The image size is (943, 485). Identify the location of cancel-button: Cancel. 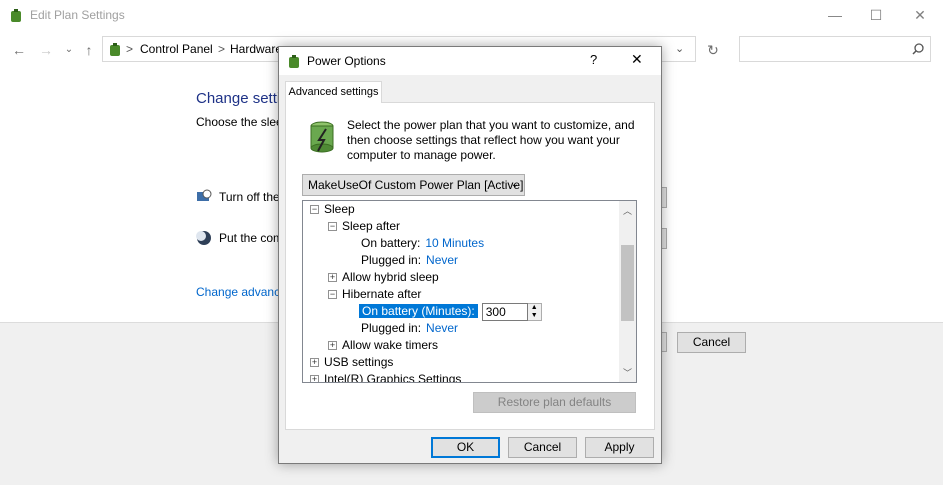
(711, 342).